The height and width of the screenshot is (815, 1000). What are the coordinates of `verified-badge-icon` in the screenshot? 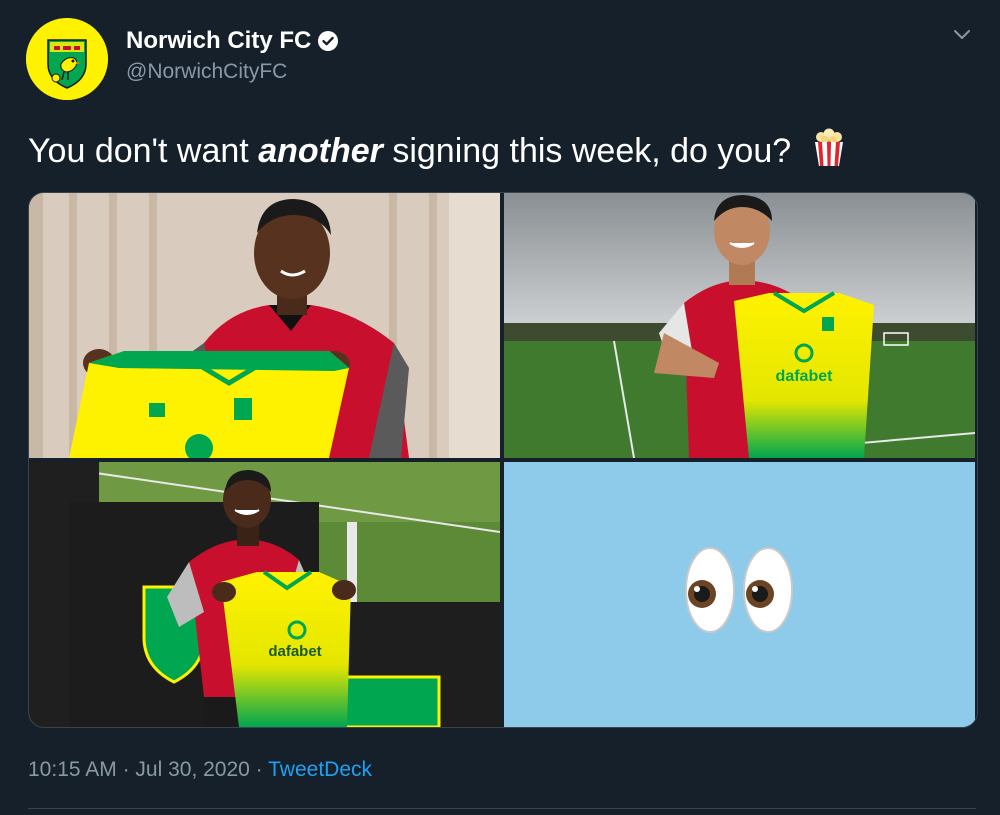 It's located at (328, 41).